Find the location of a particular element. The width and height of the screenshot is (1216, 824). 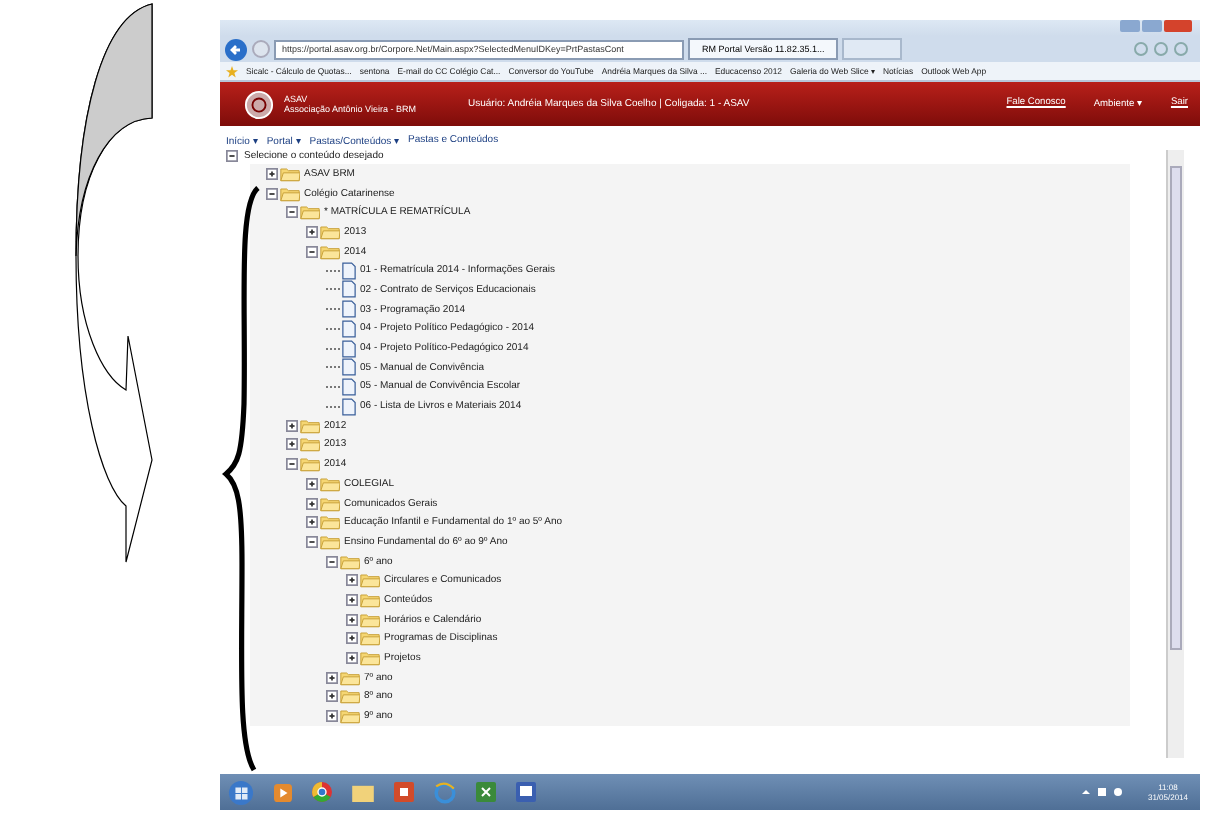

tray-icons is located at coordinates (1103, 792).